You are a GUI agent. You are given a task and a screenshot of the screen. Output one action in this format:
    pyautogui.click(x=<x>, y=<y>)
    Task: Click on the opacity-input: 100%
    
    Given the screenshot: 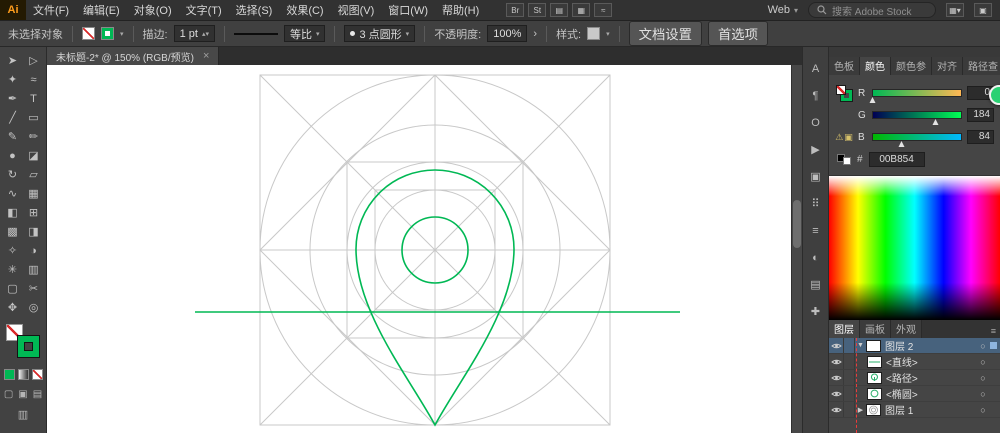 What is the action you would take?
    pyautogui.click(x=507, y=33)
    